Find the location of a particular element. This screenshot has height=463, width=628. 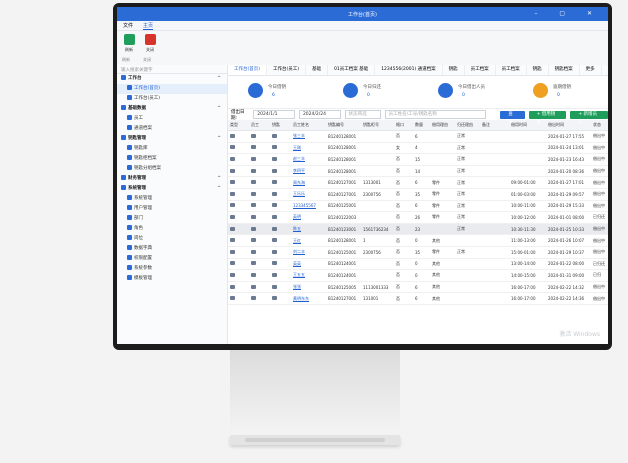

add-employee-button: + 新增员工 is located at coordinates (589, 117).